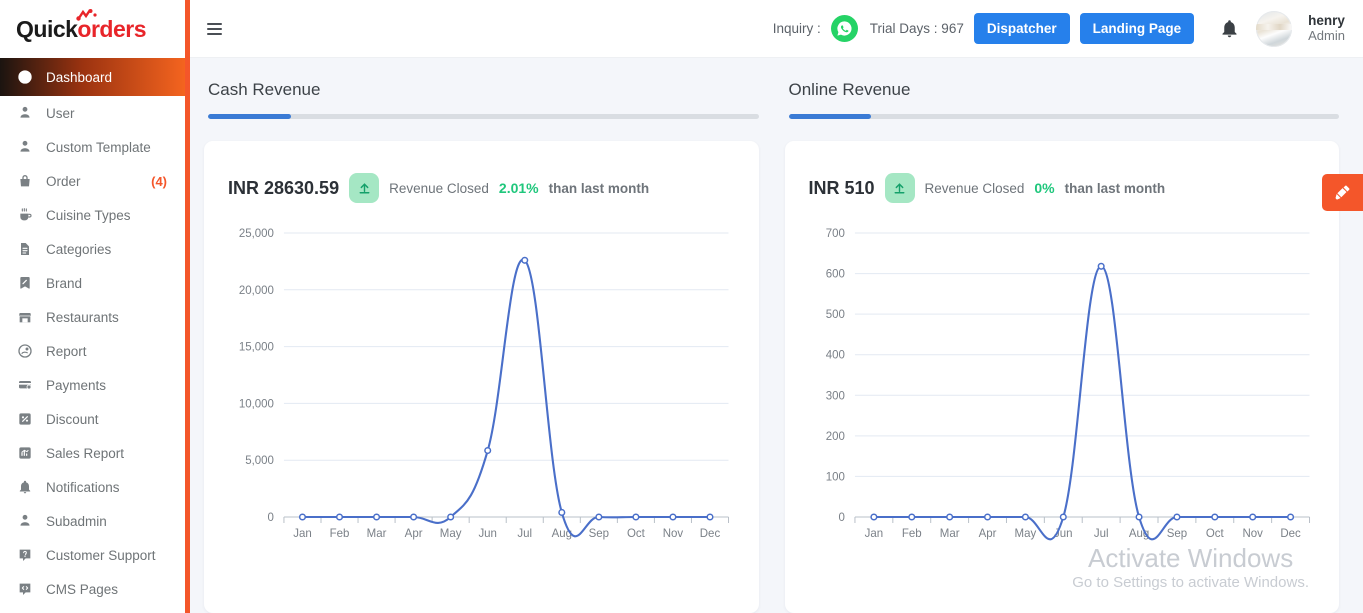 The height and width of the screenshot is (613, 1363). I want to click on avatar, so click(1274, 28).